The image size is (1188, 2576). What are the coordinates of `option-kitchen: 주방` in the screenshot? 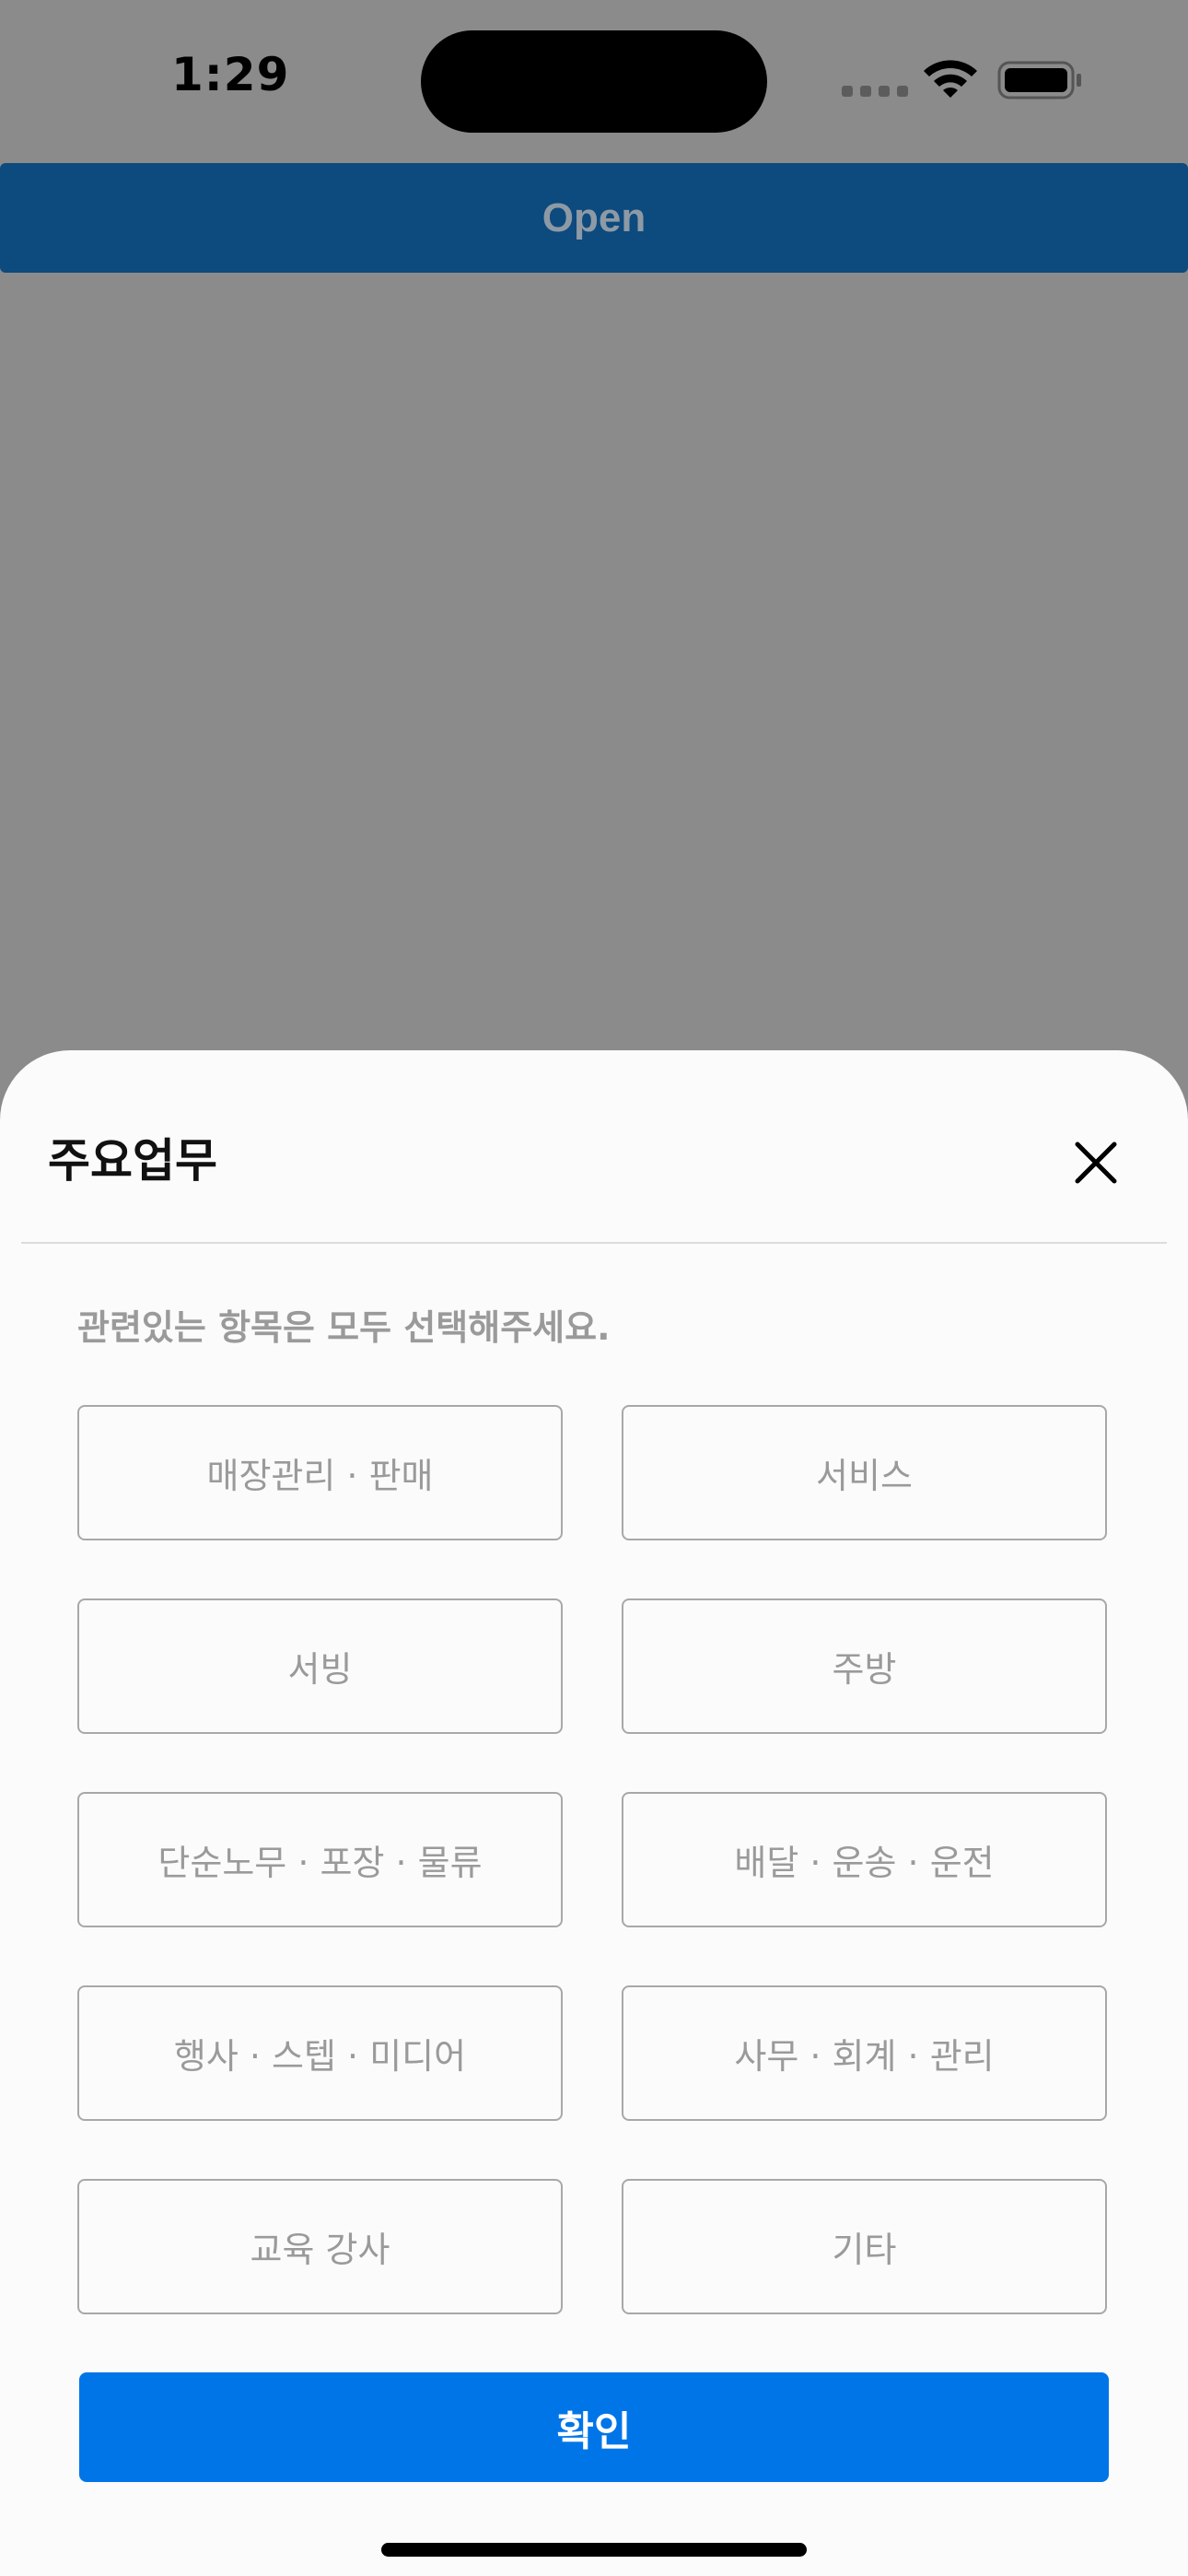 It's located at (864, 1666).